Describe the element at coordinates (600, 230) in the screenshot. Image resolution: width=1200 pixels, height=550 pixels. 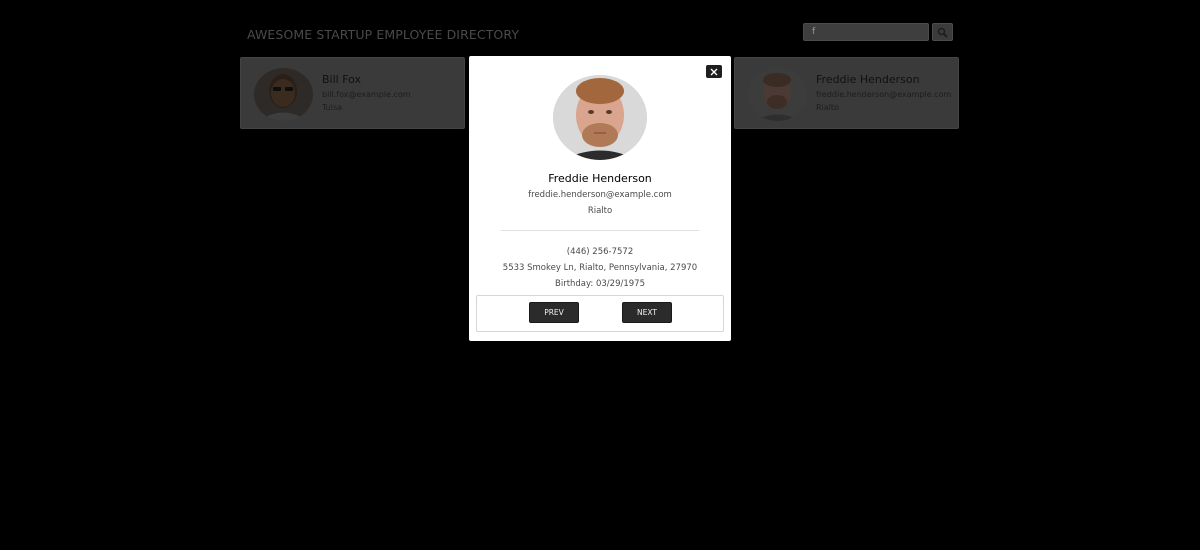
I see `divider` at that location.